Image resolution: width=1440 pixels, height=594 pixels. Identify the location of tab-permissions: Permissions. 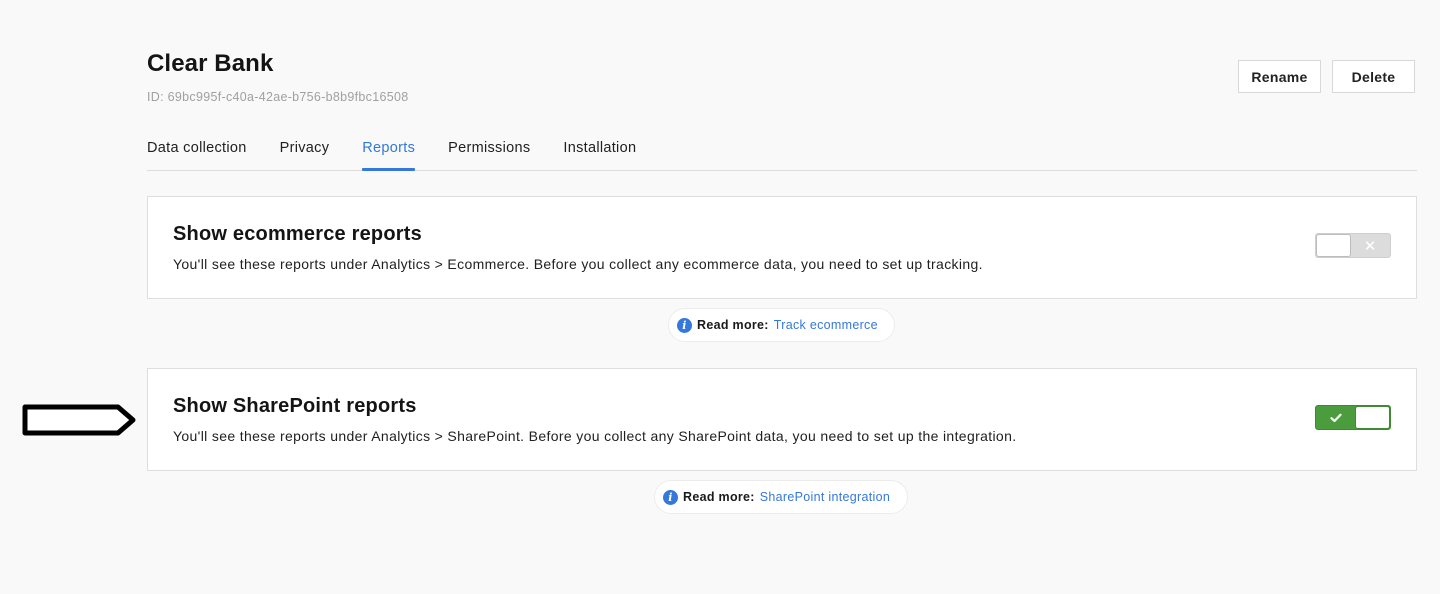
(489, 152).